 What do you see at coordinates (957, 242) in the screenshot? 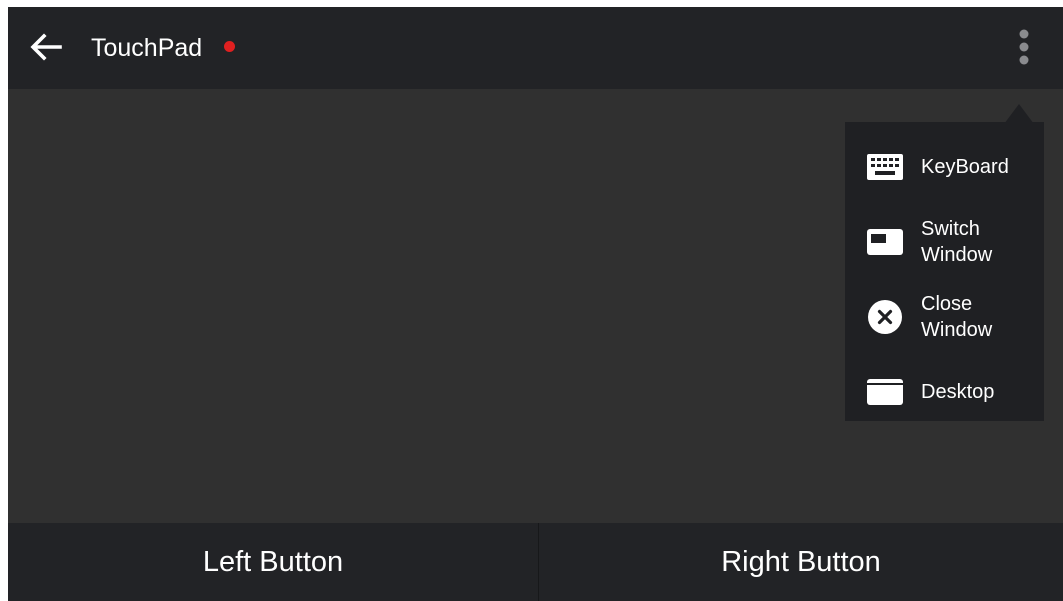
I see `menu-item-label: Switch Window` at bounding box center [957, 242].